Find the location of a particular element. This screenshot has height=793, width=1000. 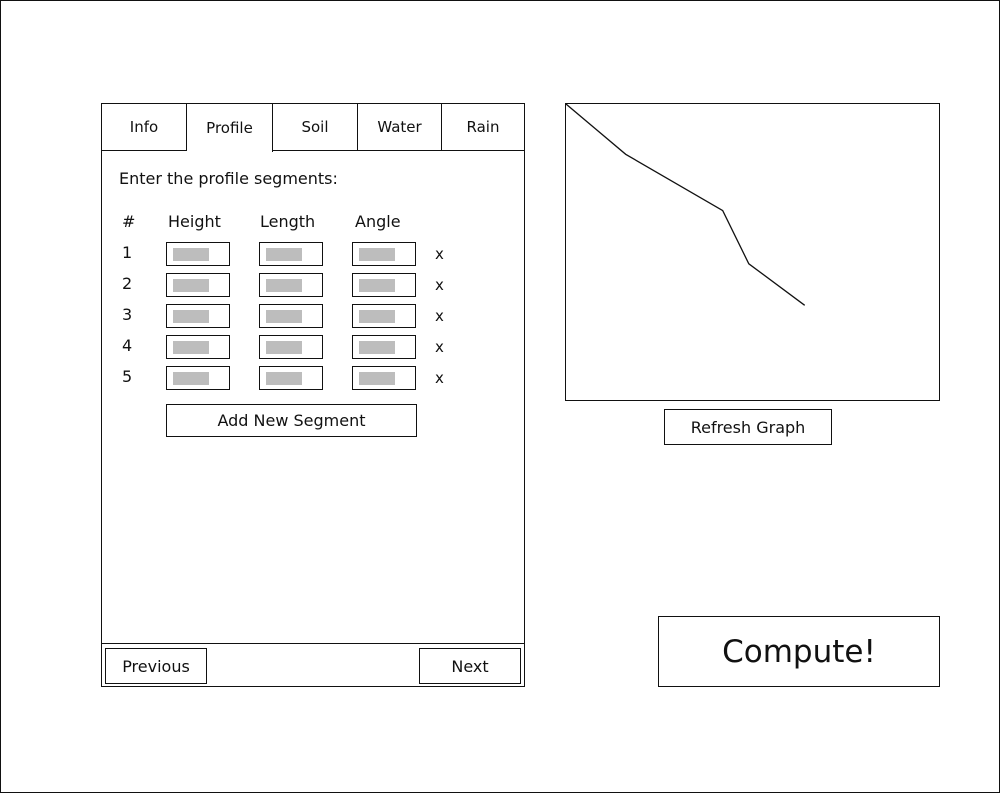

tab-water: Water is located at coordinates (400, 127).